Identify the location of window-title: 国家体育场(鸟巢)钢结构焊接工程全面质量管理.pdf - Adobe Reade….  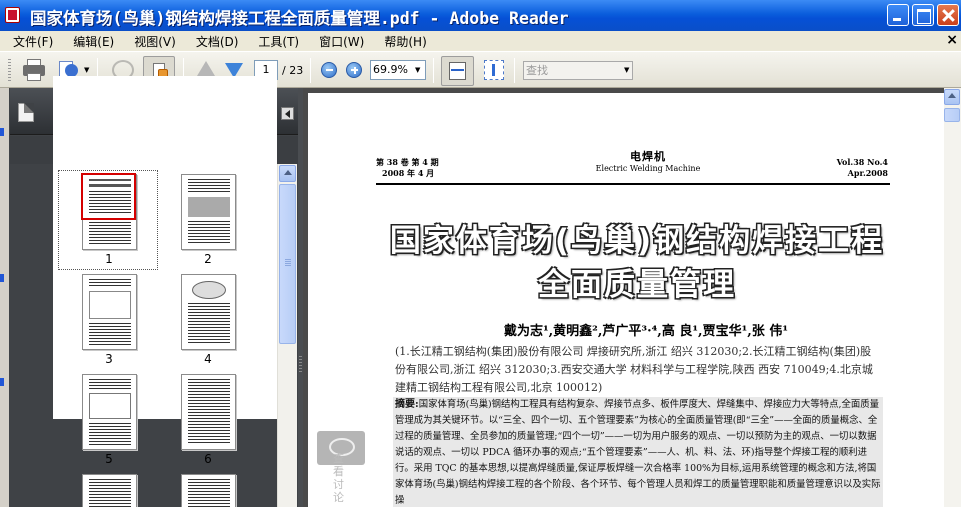
(299, 18).